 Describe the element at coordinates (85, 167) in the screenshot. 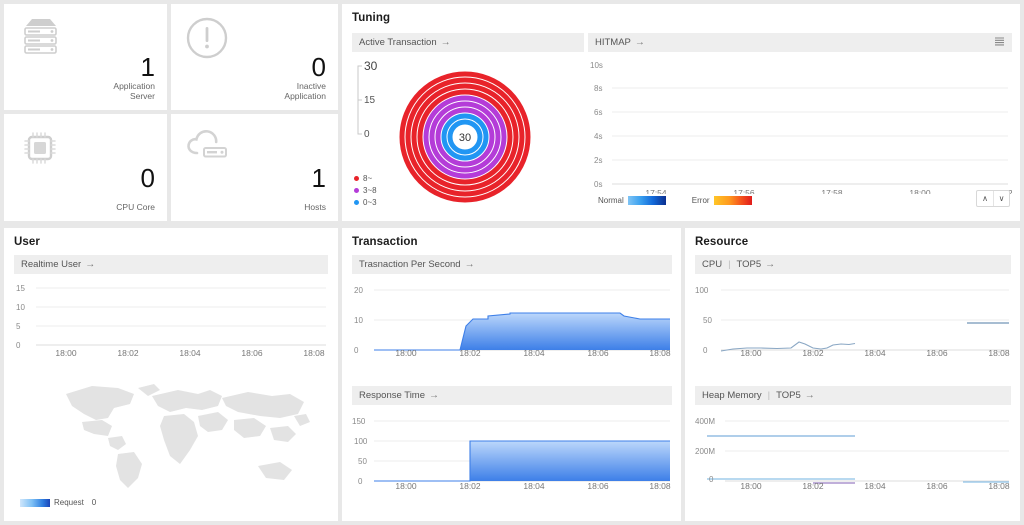

I see `stat-card-cpu-core: 0 CPU Core` at that location.